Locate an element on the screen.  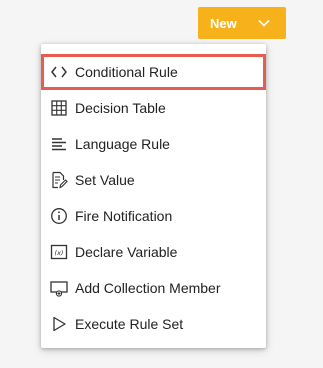
menu-item-label: Conditional Rule is located at coordinates (126, 72).